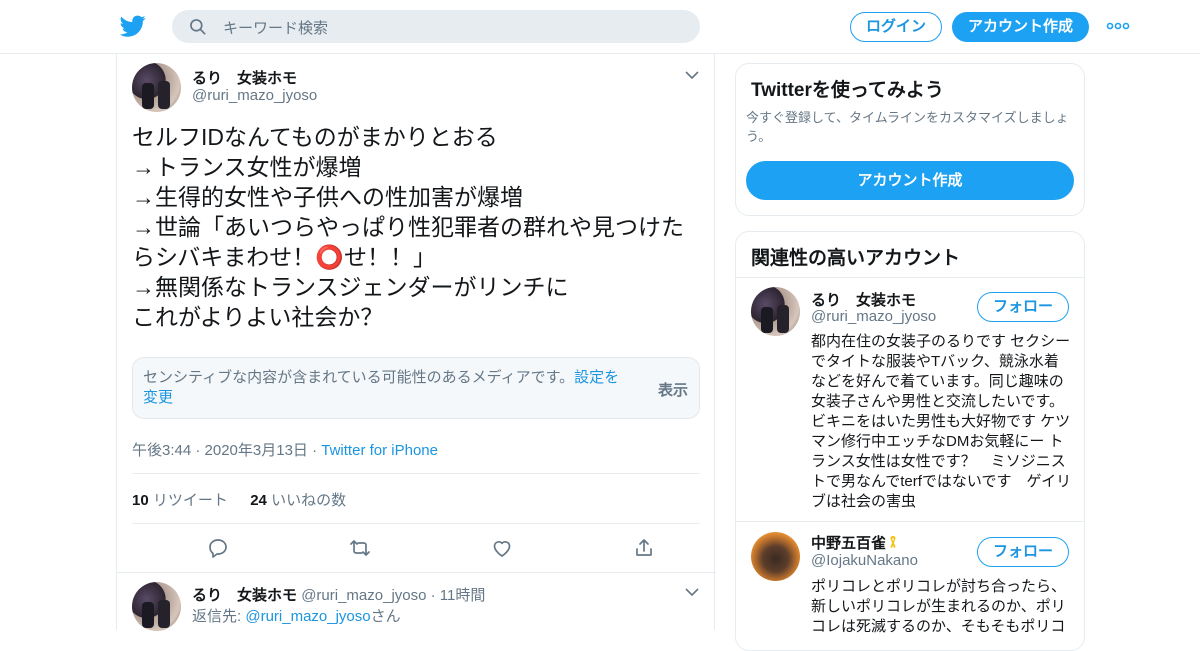 Image resolution: width=1200 pixels, height=651 pixels. I want to click on try-twitter-description: 今すぐ登録して、タイムラインをカスタマイズしましょう。, so click(907, 127).